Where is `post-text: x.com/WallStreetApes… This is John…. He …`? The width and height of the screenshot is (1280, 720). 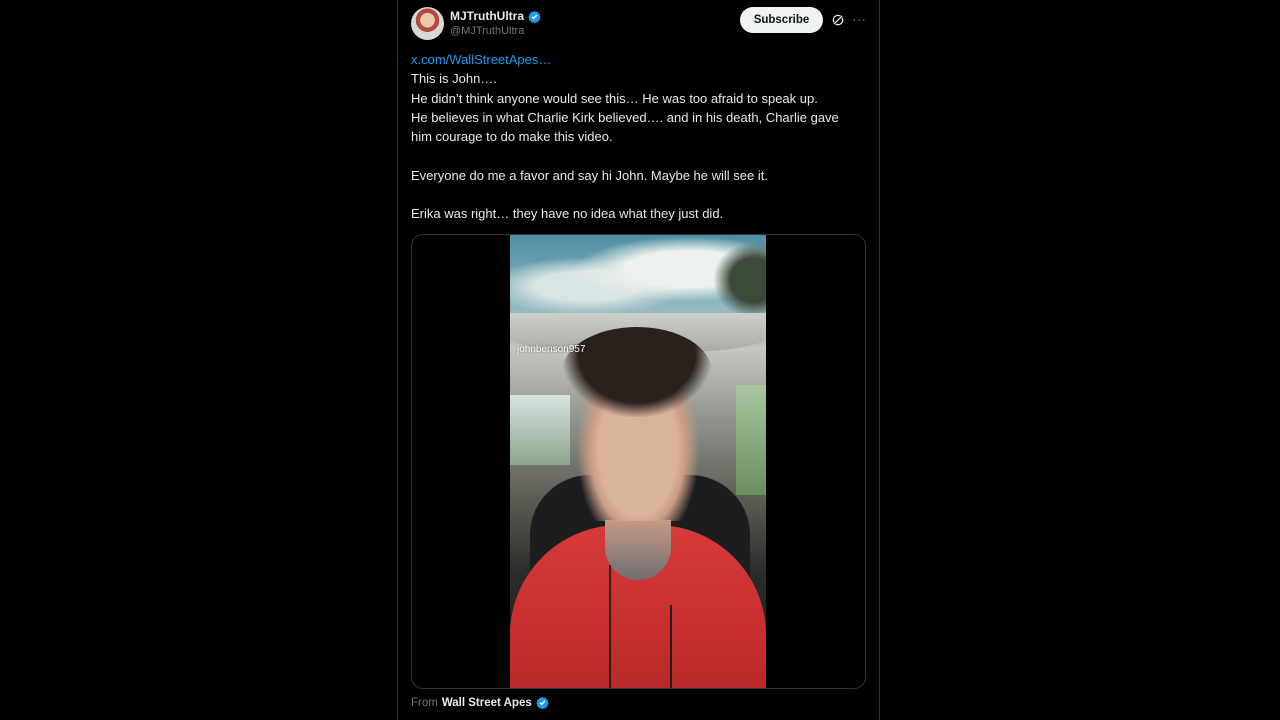 post-text: x.com/WallStreetApes… This is John…. He … is located at coordinates (641, 137).